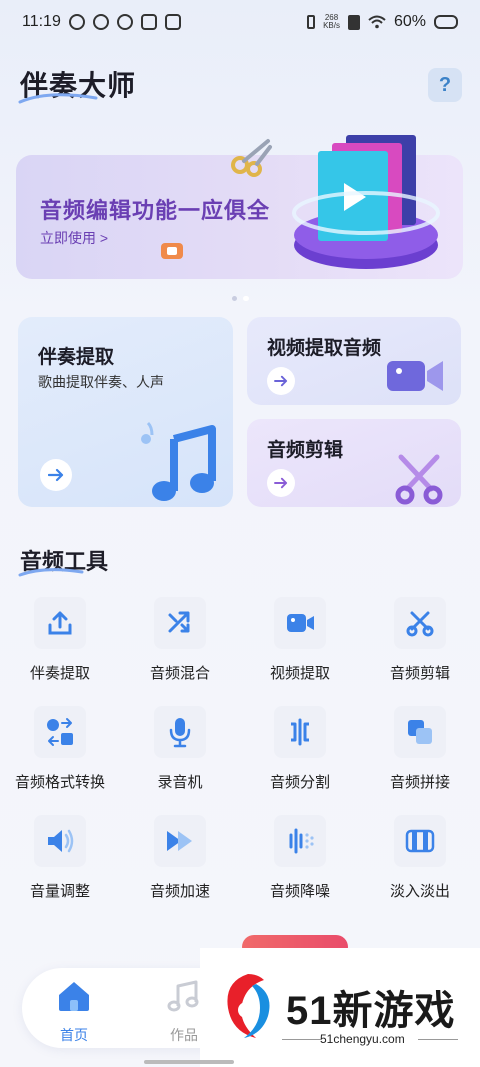  Describe the element at coordinates (74, 1035) in the screenshot. I see `tab-label: 首页` at that location.